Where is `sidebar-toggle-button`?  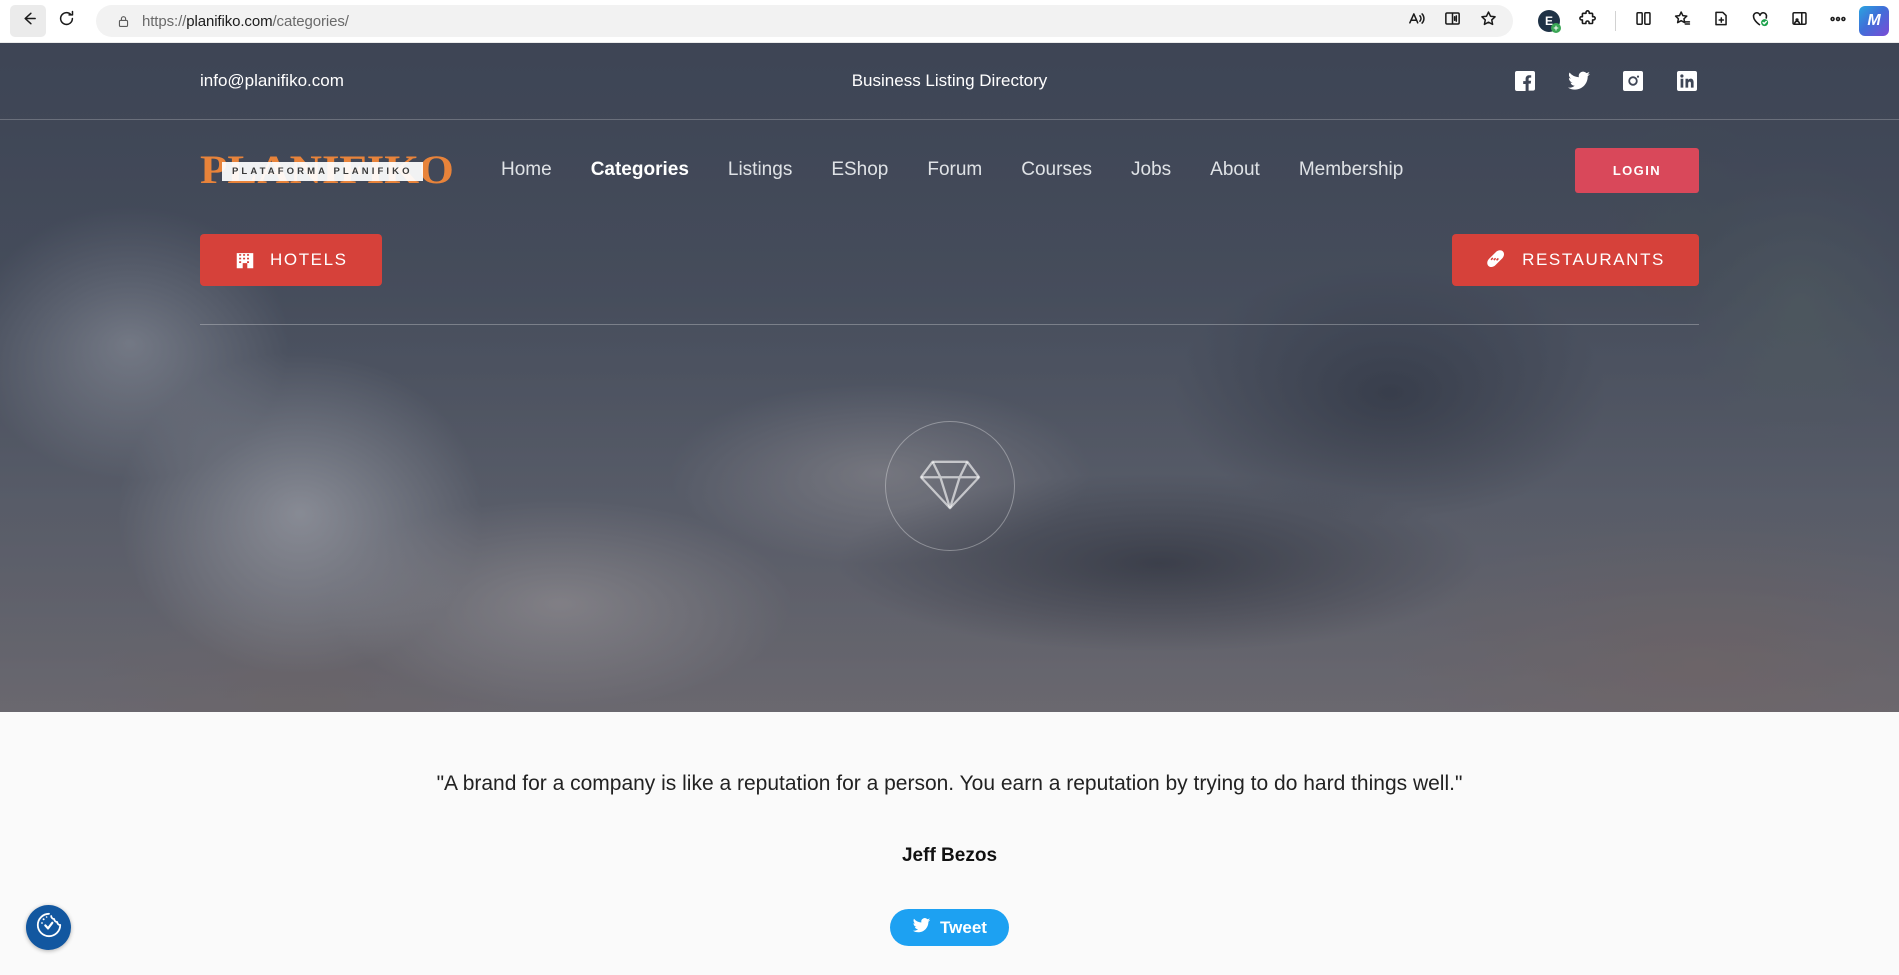 sidebar-toggle-button is located at coordinates (1799, 21).